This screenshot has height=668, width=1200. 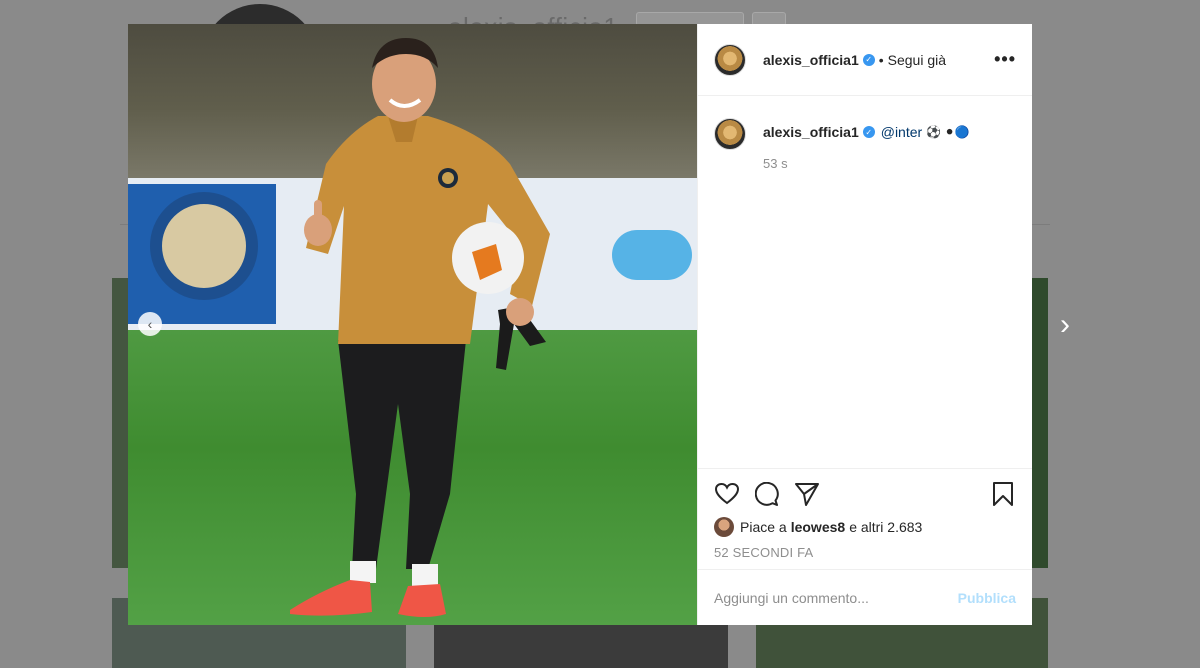 What do you see at coordinates (1003, 494) in the screenshot?
I see `bookmark-icon` at bounding box center [1003, 494].